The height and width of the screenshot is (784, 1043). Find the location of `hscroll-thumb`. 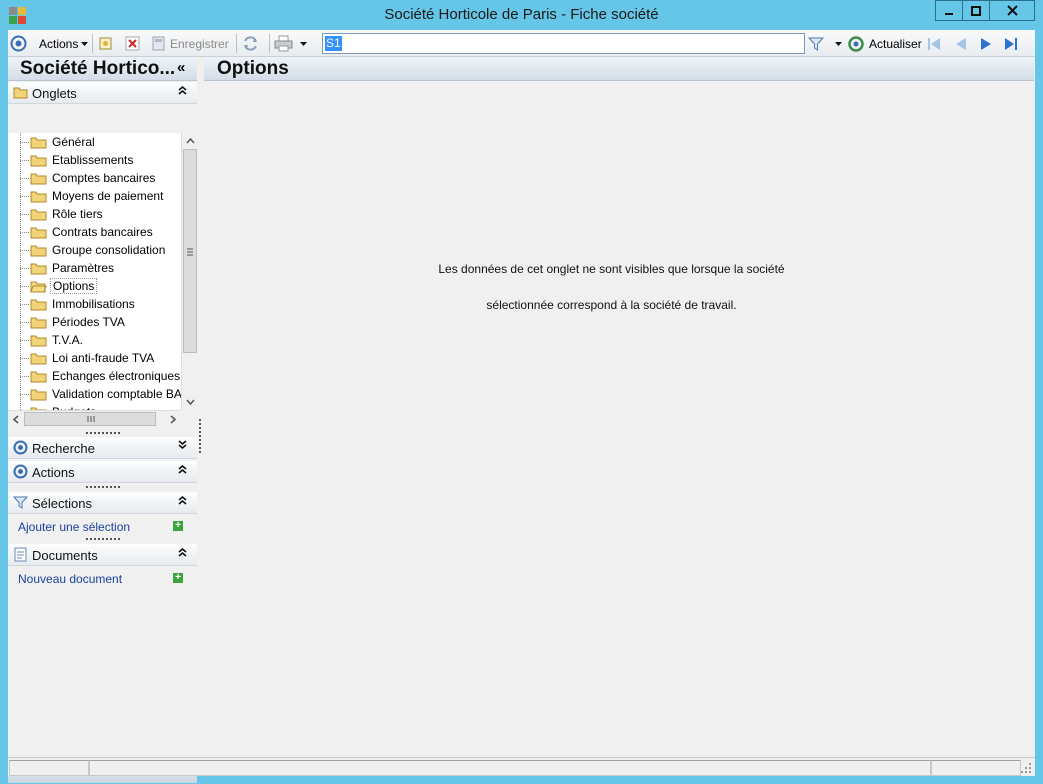

hscroll-thumb is located at coordinates (90, 419).